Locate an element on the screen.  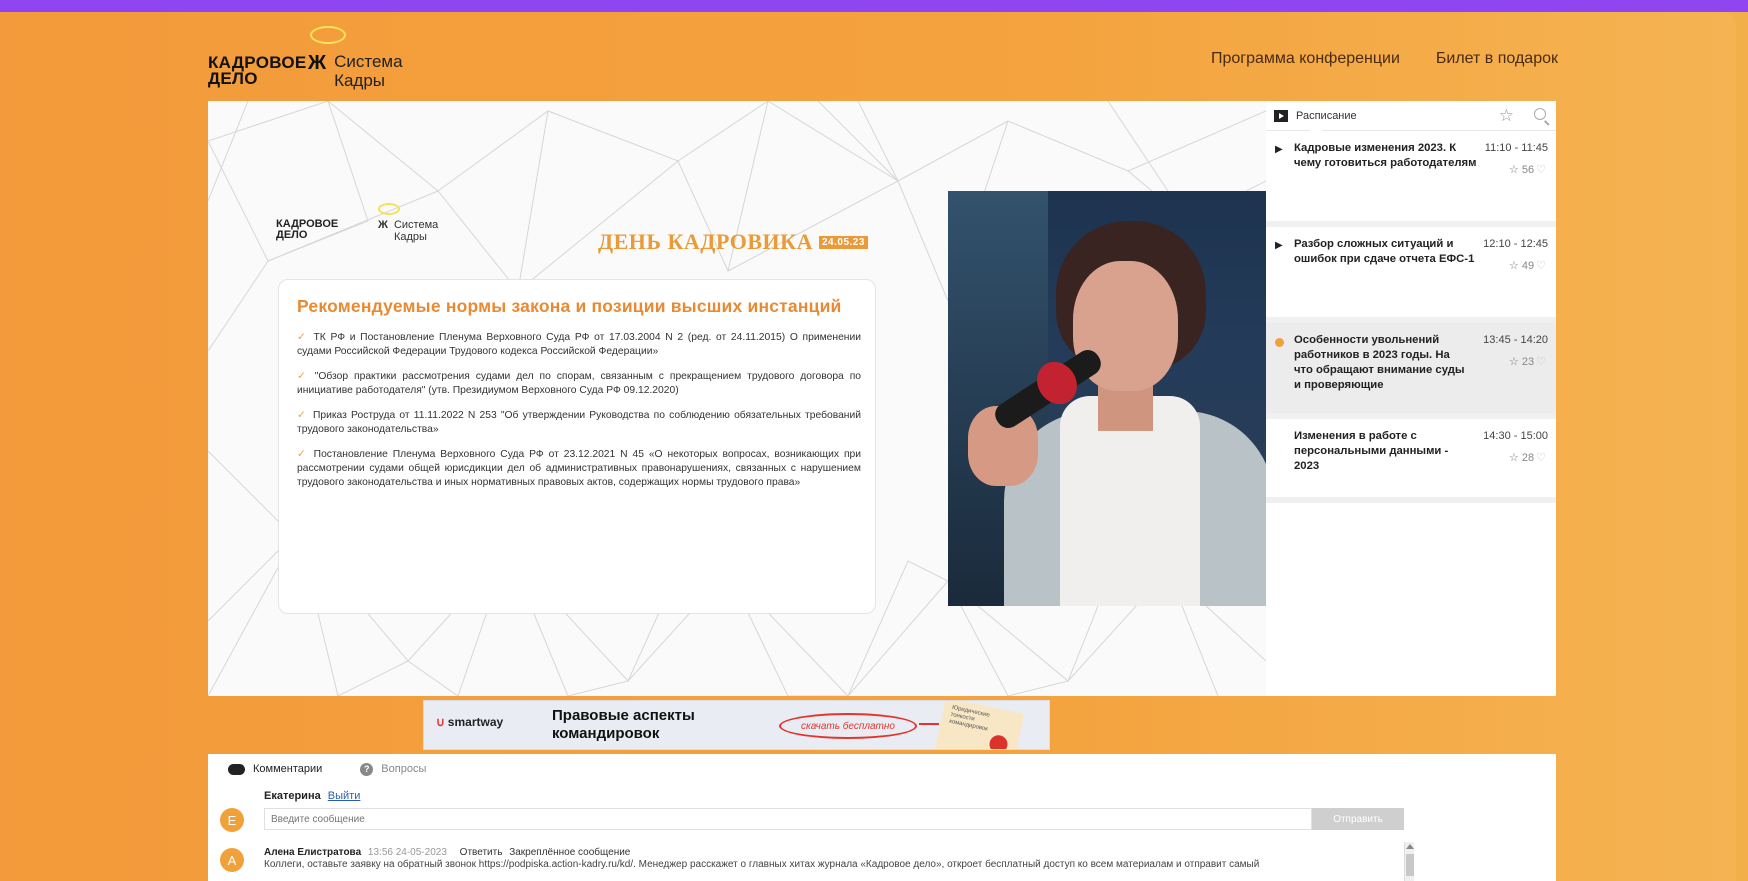
smartway-mark-icon: ∪ is located at coordinates (440, 722).